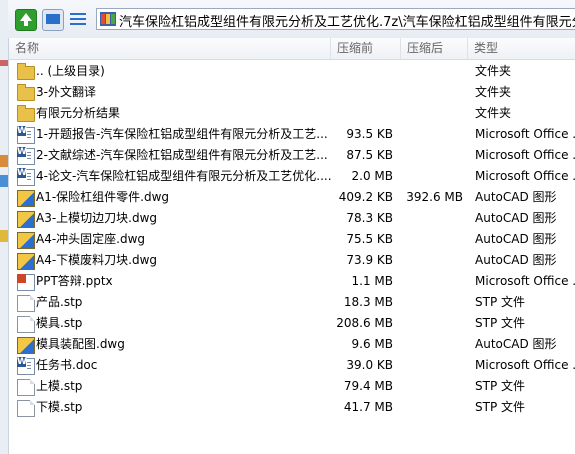 This screenshot has width=575, height=454. What do you see at coordinates (170, 48) in the screenshot?
I see `column-name-header: 名称` at bounding box center [170, 48].